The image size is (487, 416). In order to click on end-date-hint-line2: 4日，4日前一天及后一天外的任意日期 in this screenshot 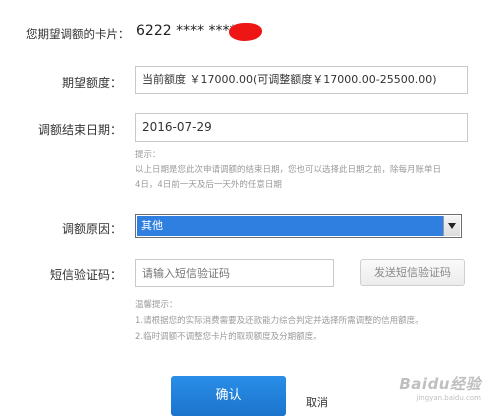, I will do `click(208, 185)`.